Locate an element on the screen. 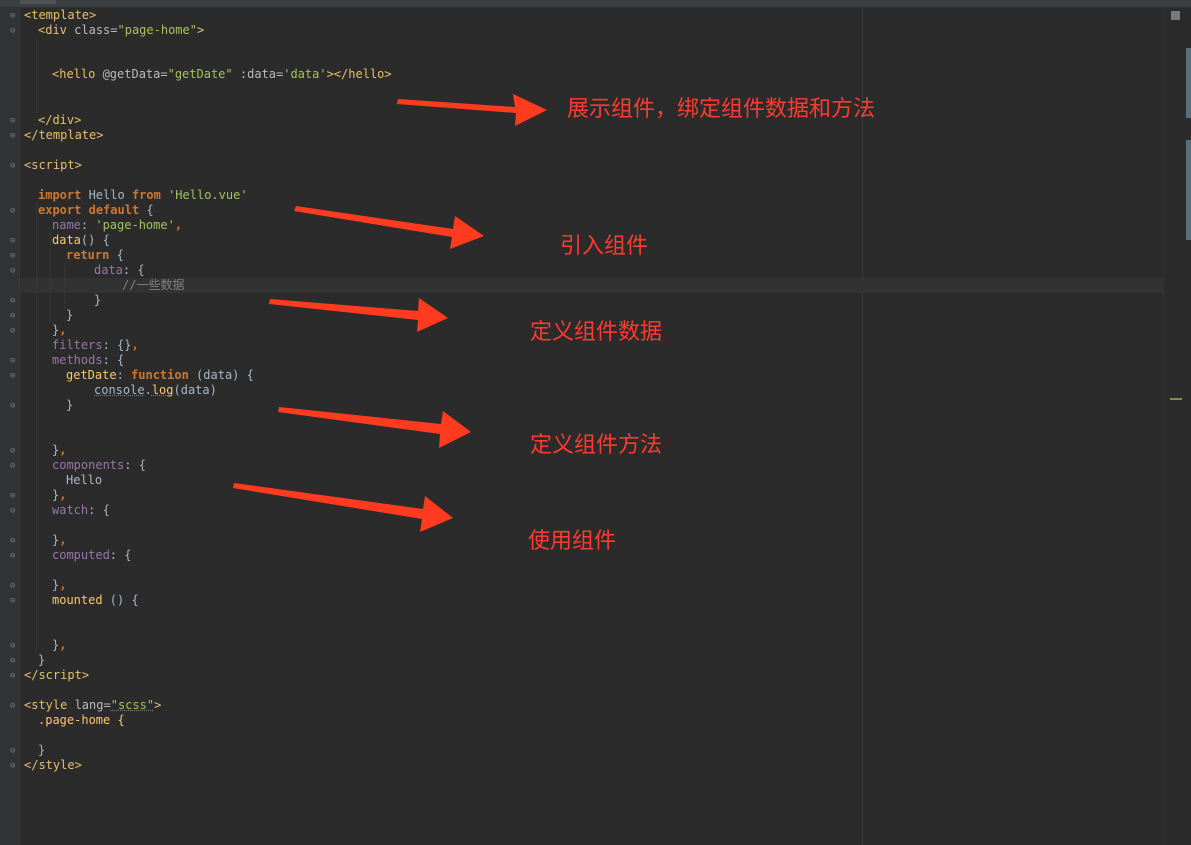 The image size is (1191, 845). annotation-label: 定义组件方法 is located at coordinates (596, 445).